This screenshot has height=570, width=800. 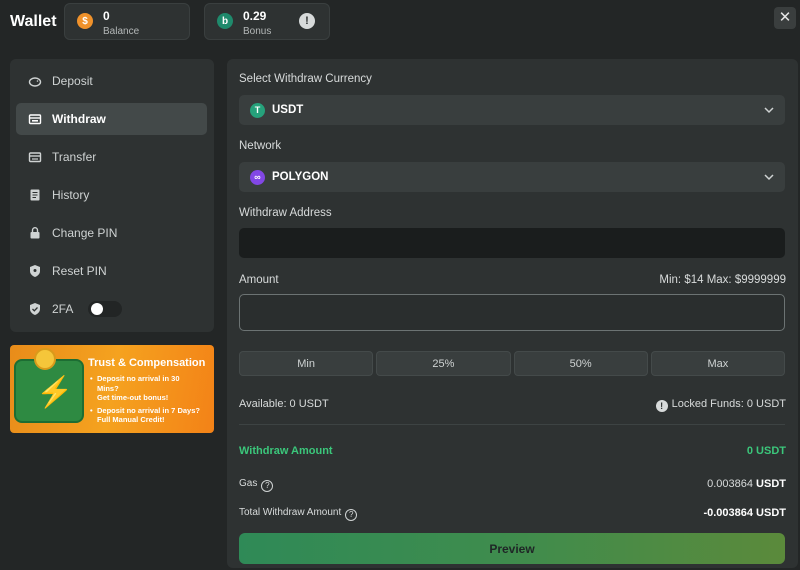 What do you see at coordinates (255, 16) in the screenshot?
I see `bonus-amount: 0.29` at bounding box center [255, 16].